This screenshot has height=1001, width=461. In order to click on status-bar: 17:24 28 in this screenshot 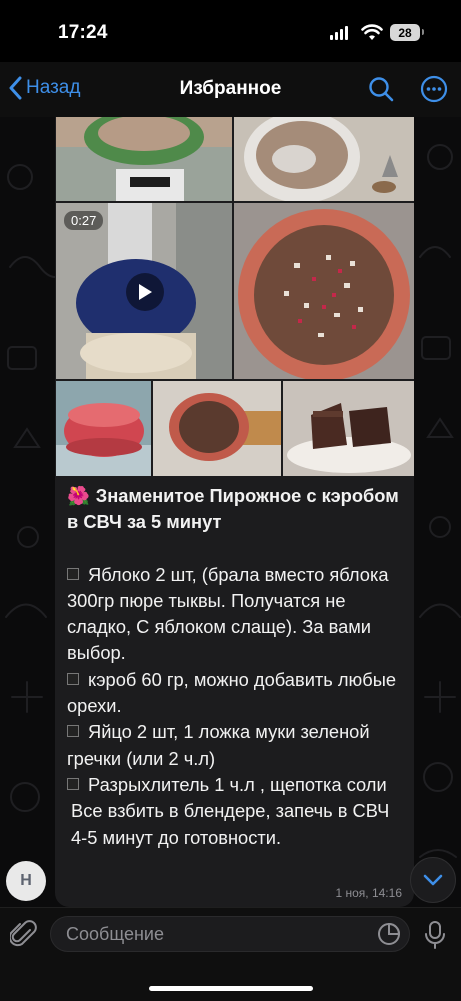, I will do `click(230, 31)`.